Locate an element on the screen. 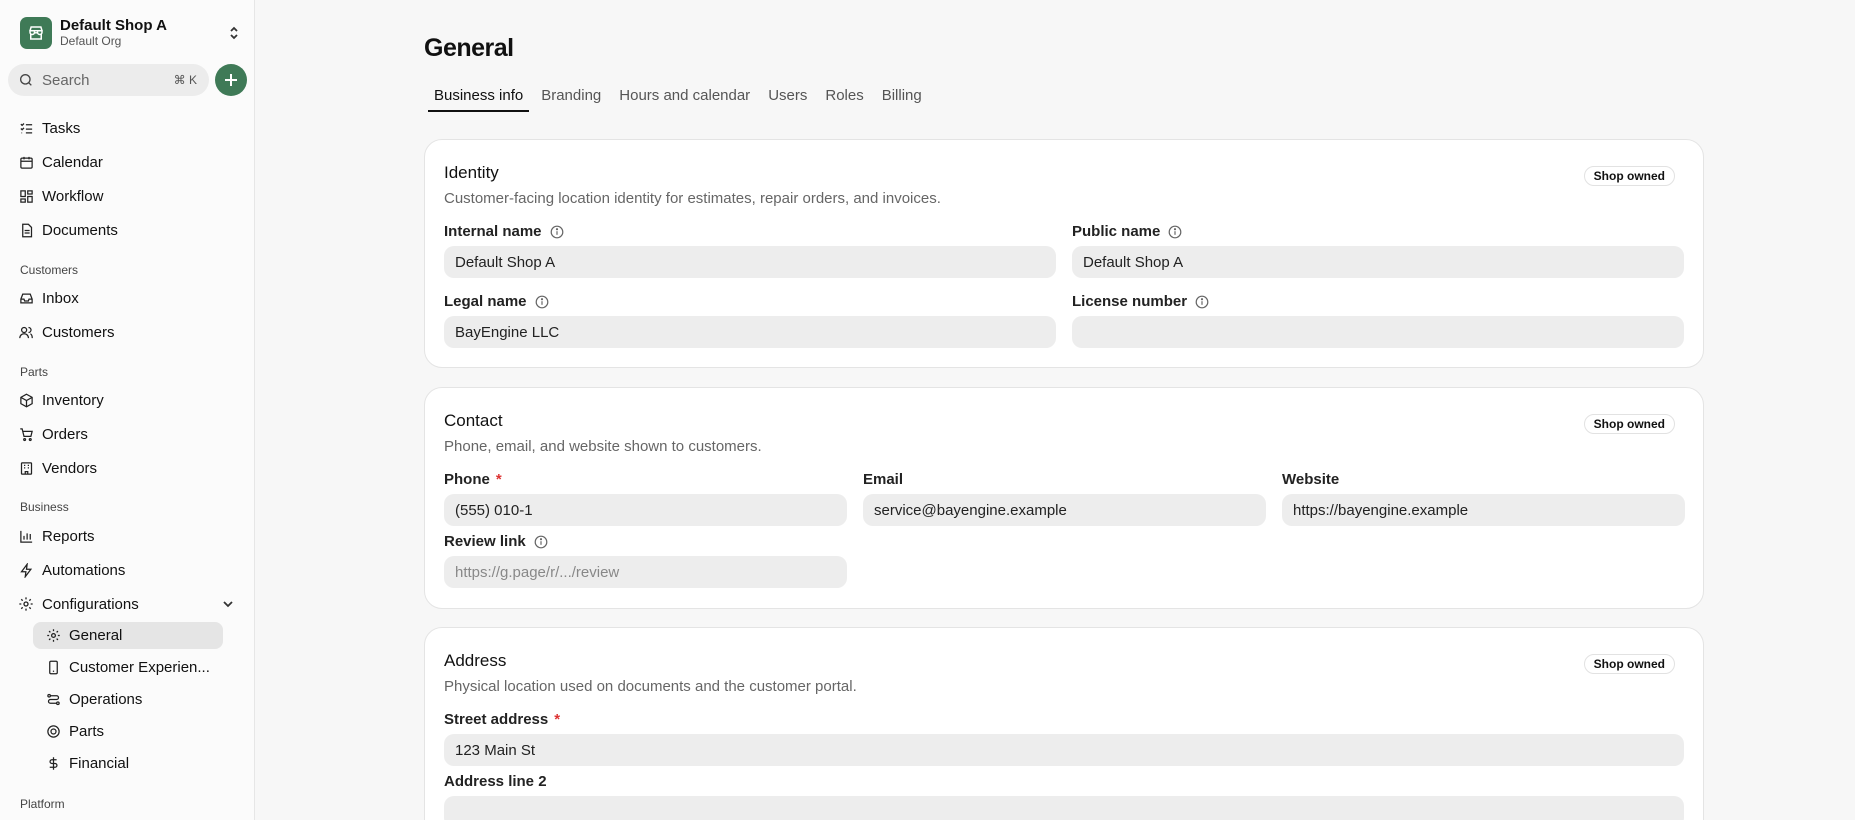 The height and width of the screenshot is (820, 1855). card-title: Address is located at coordinates (475, 660).